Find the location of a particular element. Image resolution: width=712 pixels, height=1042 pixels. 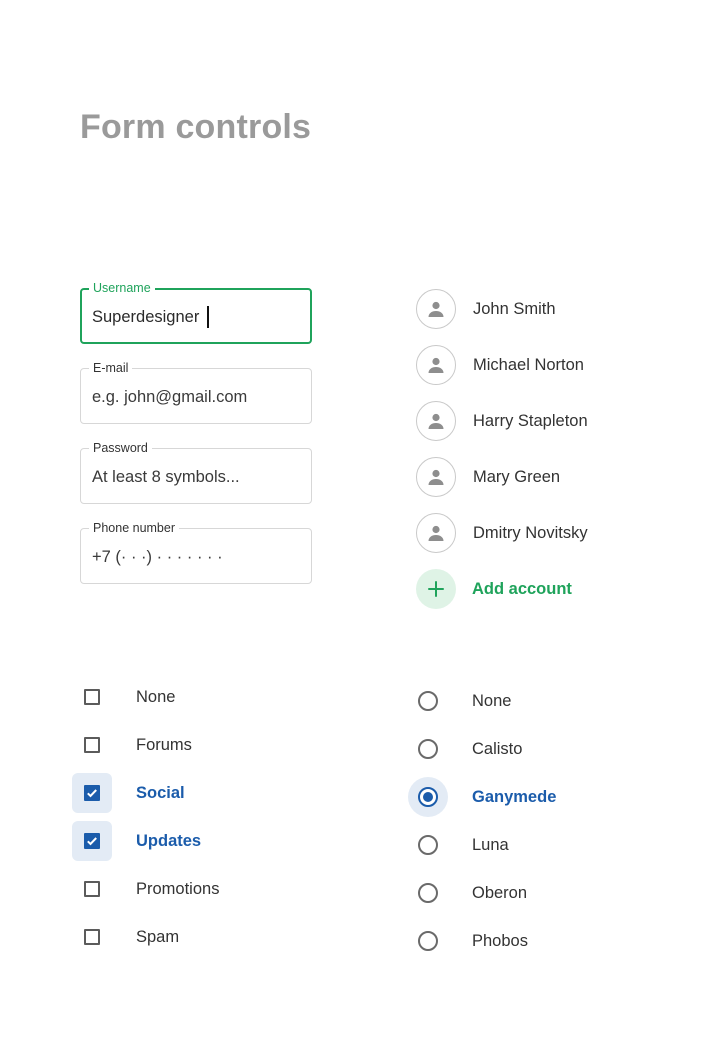

username-input is located at coordinates (196, 317).